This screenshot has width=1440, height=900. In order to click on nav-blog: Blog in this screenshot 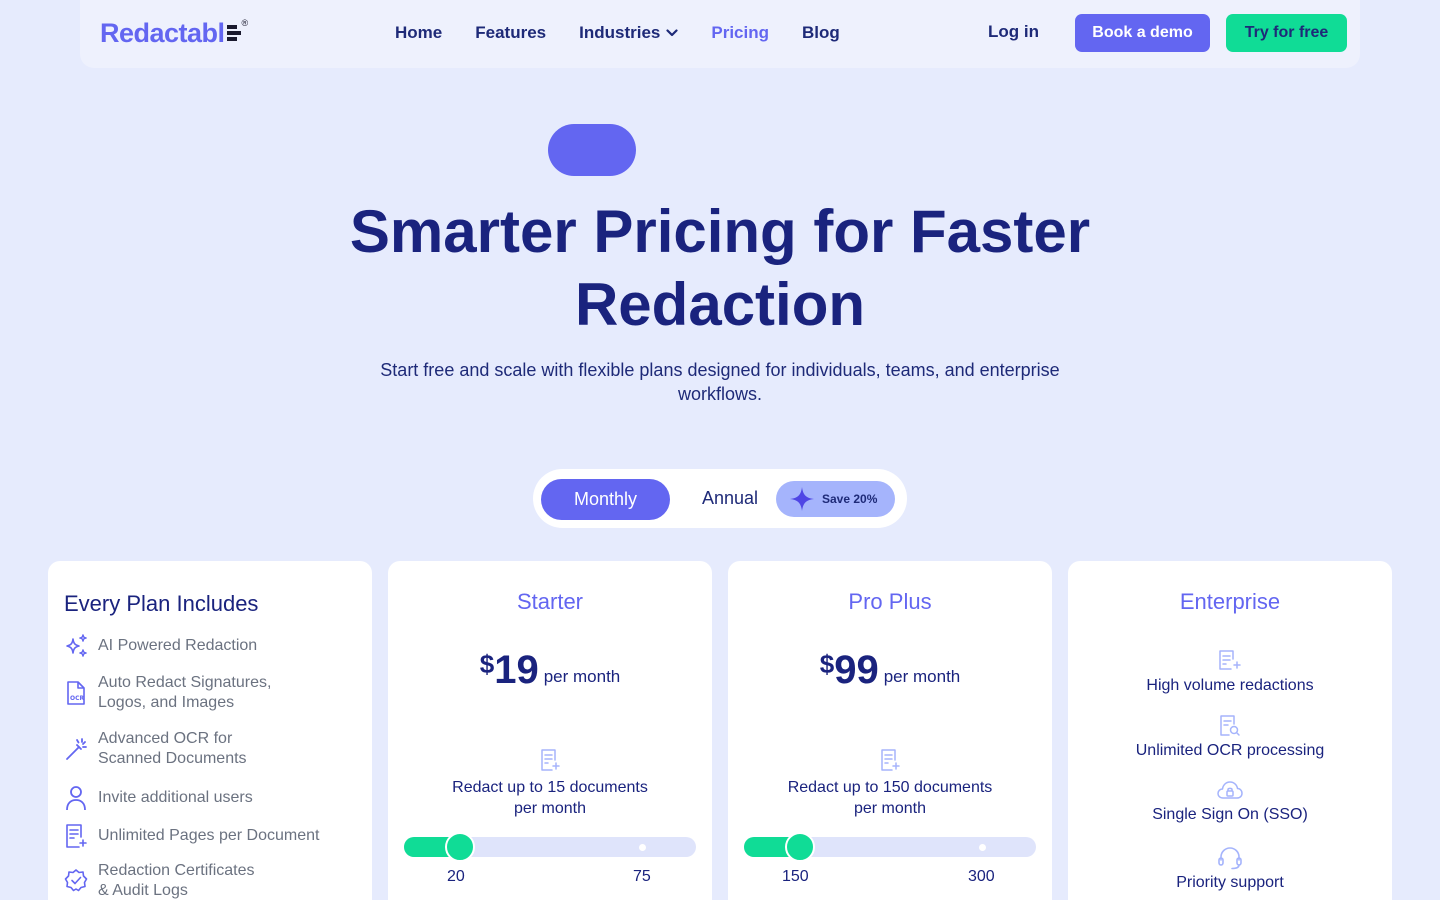, I will do `click(821, 33)`.